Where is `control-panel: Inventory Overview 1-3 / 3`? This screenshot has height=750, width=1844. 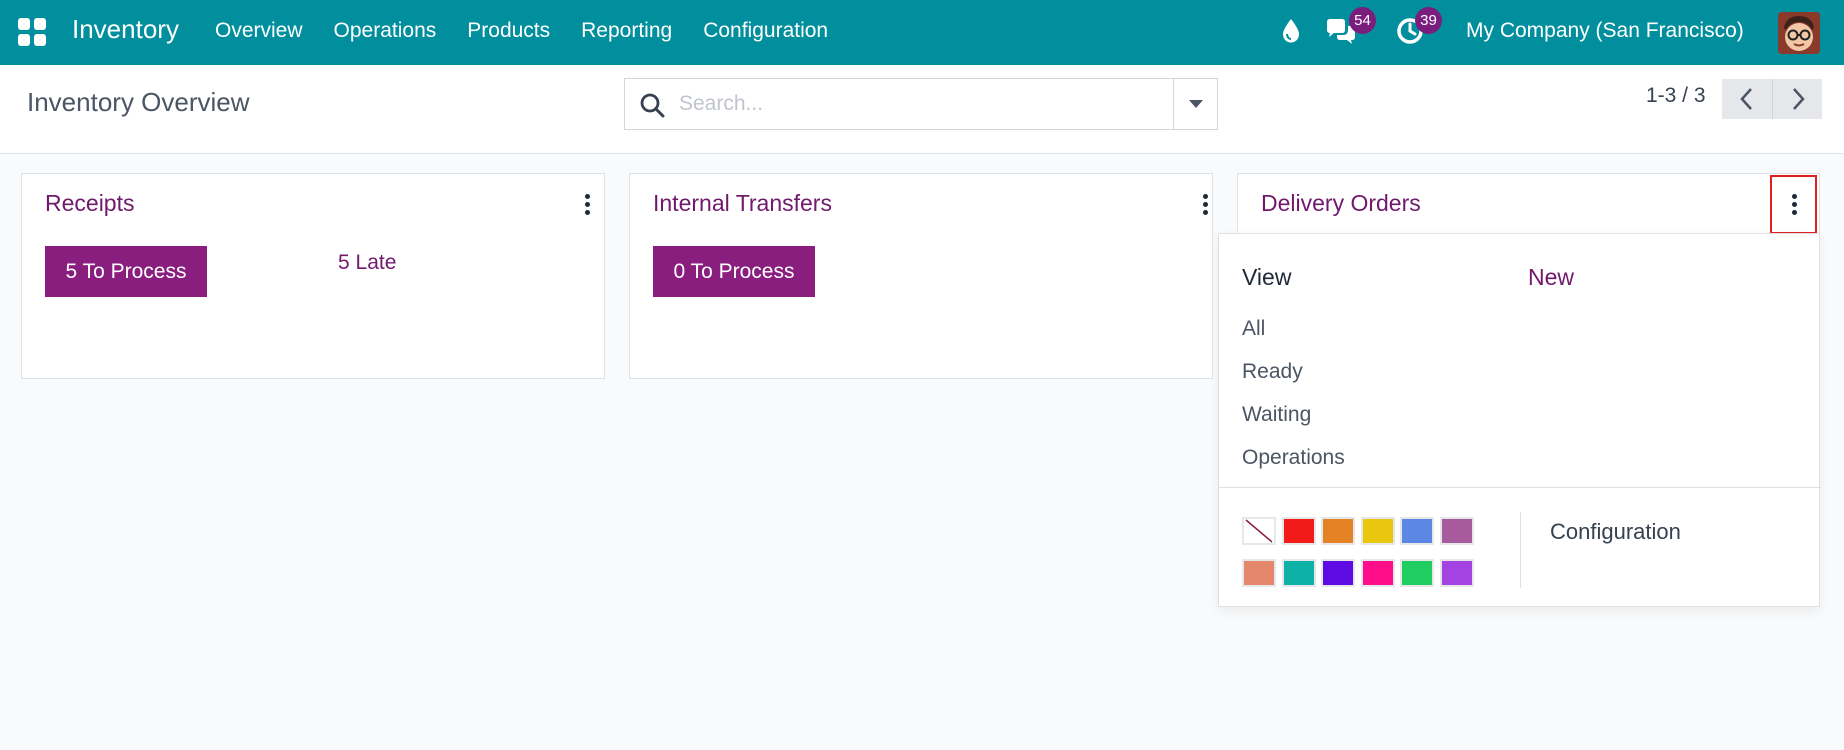
control-panel: Inventory Overview 1-3 / 3 is located at coordinates (922, 109).